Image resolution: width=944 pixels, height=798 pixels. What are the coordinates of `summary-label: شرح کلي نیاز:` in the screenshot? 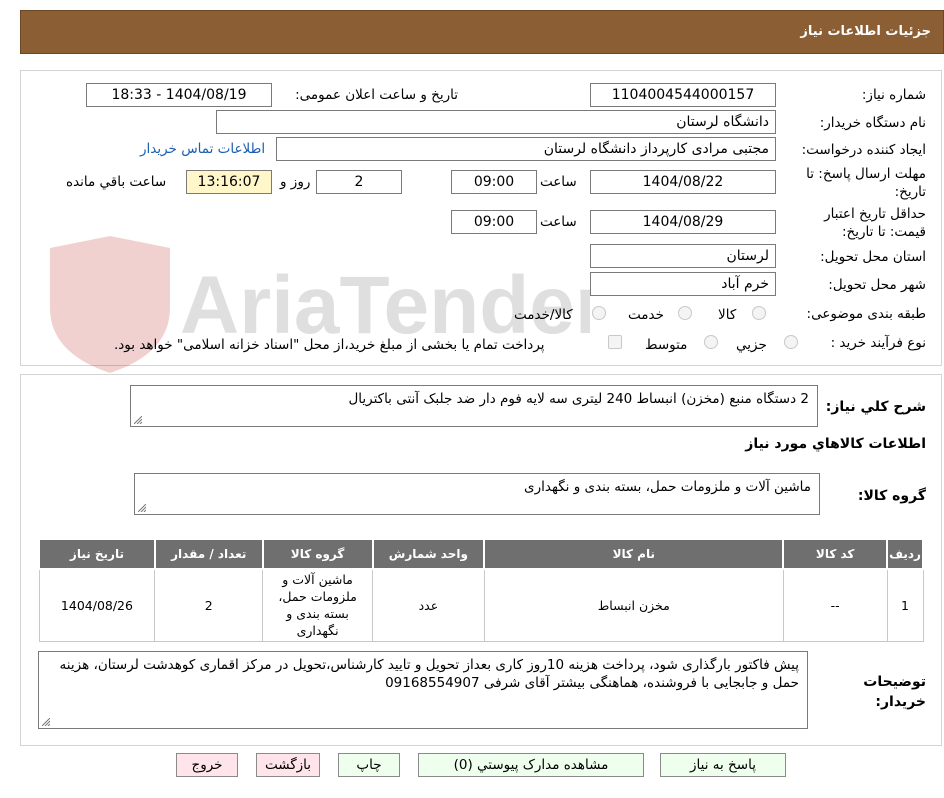 It's located at (875, 407).